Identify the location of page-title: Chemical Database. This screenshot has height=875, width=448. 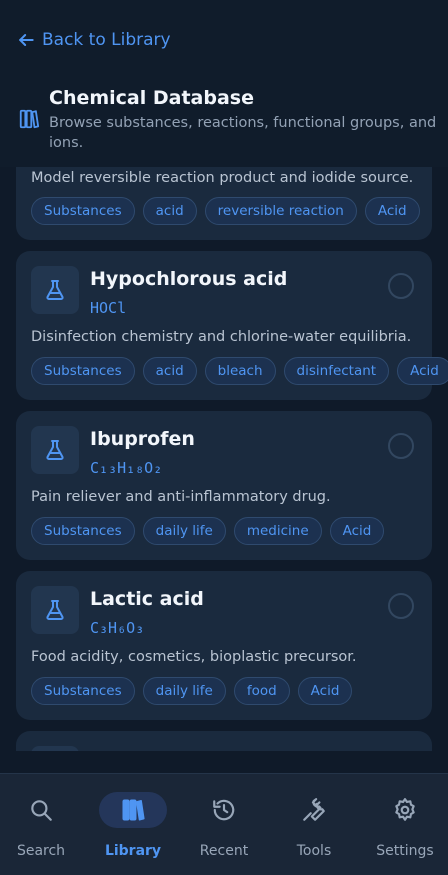
(151, 98).